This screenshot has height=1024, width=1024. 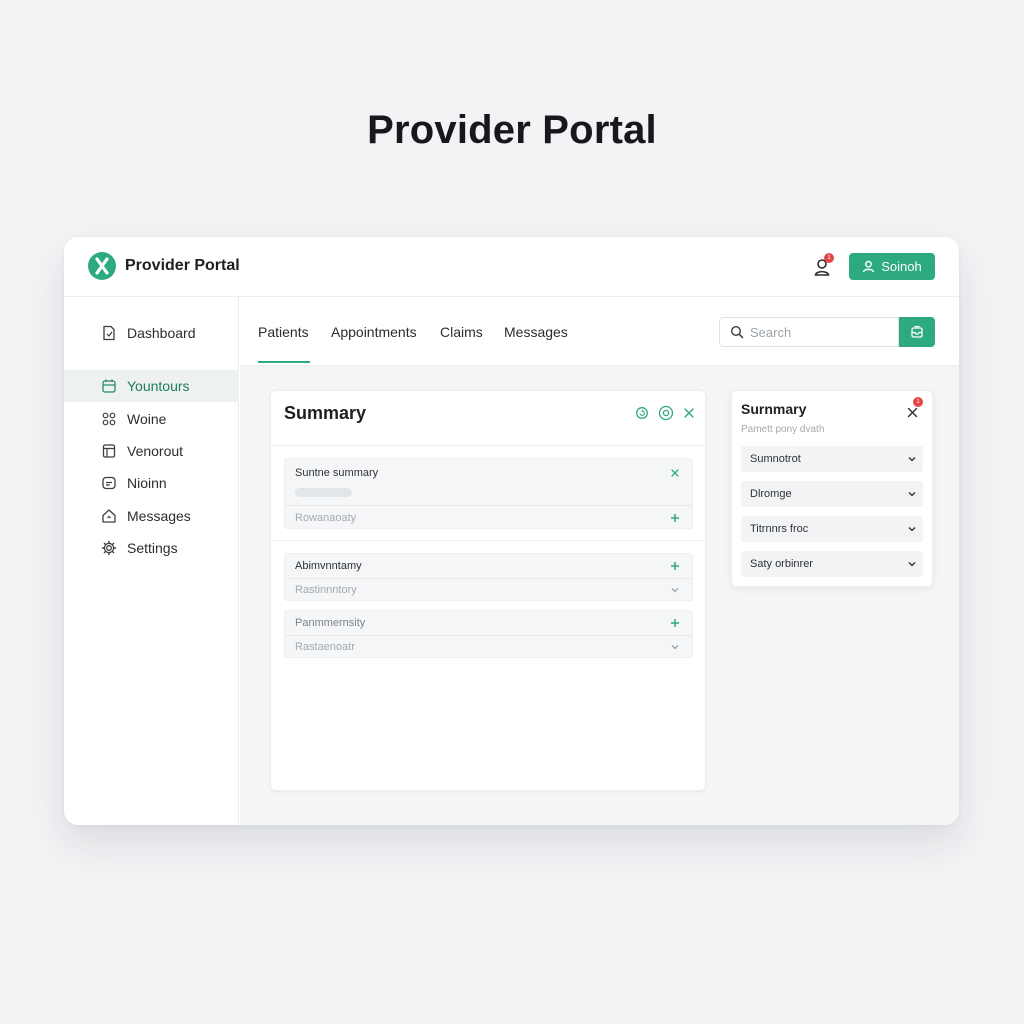 What do you see at coordinates (109, 419) in the screenshot?
I see `grid-icon` at bounding box center [109, 419].